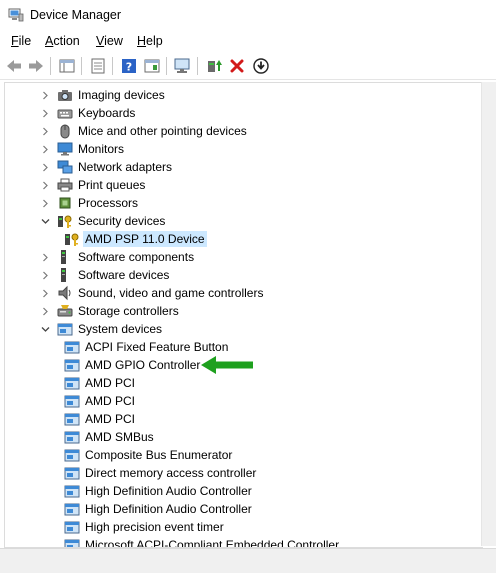 The image size is (496, 573). I want to click on uninstall-device-button, so click(237, 66).